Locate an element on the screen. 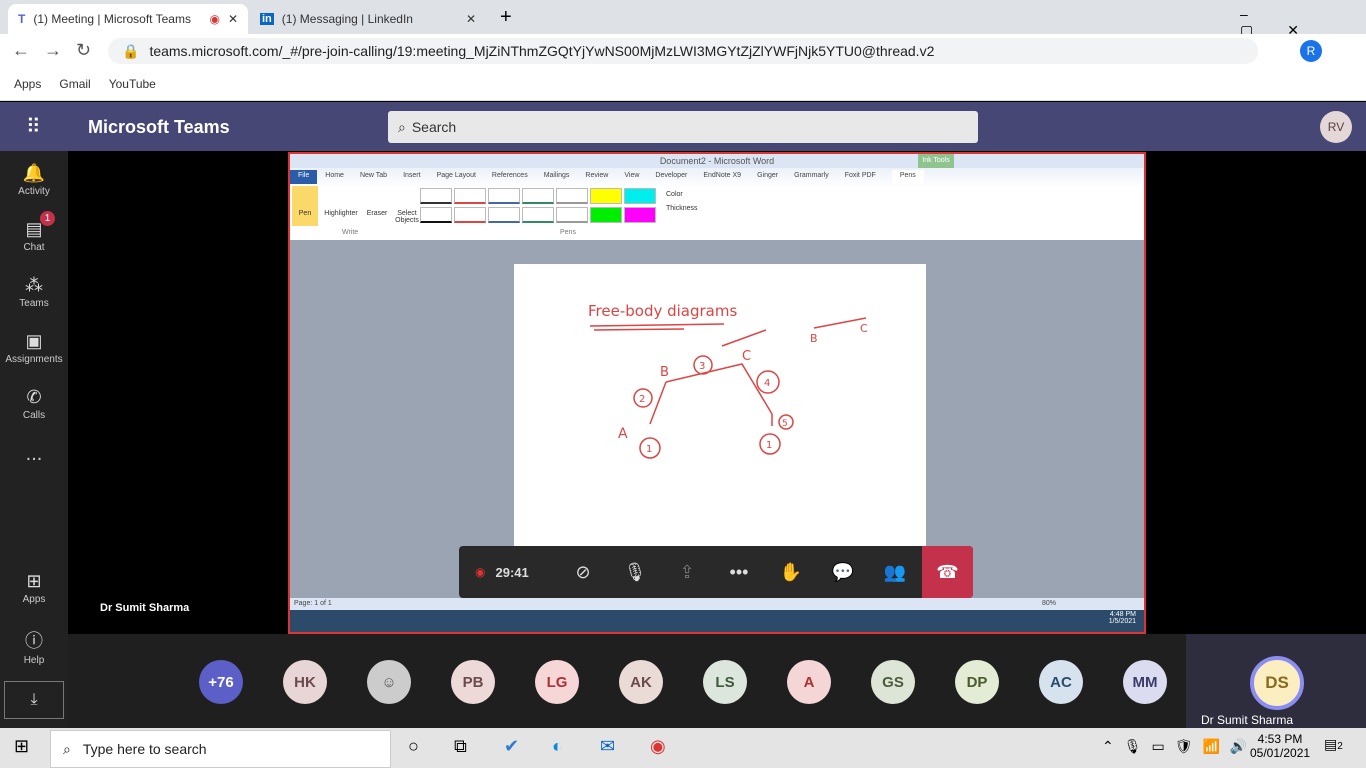  participants-button: 👥 is located at coordinates (895, 572).